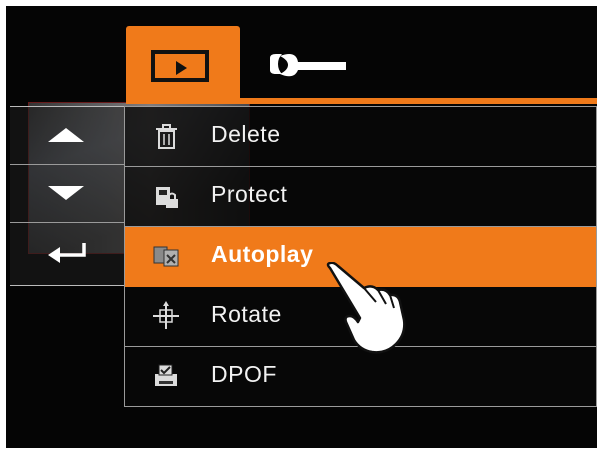 This screenshot has width=603, height=454. Describe the element at coordinates (167, 197) in the screenshot. I see `protect-lock-icon` at that location.